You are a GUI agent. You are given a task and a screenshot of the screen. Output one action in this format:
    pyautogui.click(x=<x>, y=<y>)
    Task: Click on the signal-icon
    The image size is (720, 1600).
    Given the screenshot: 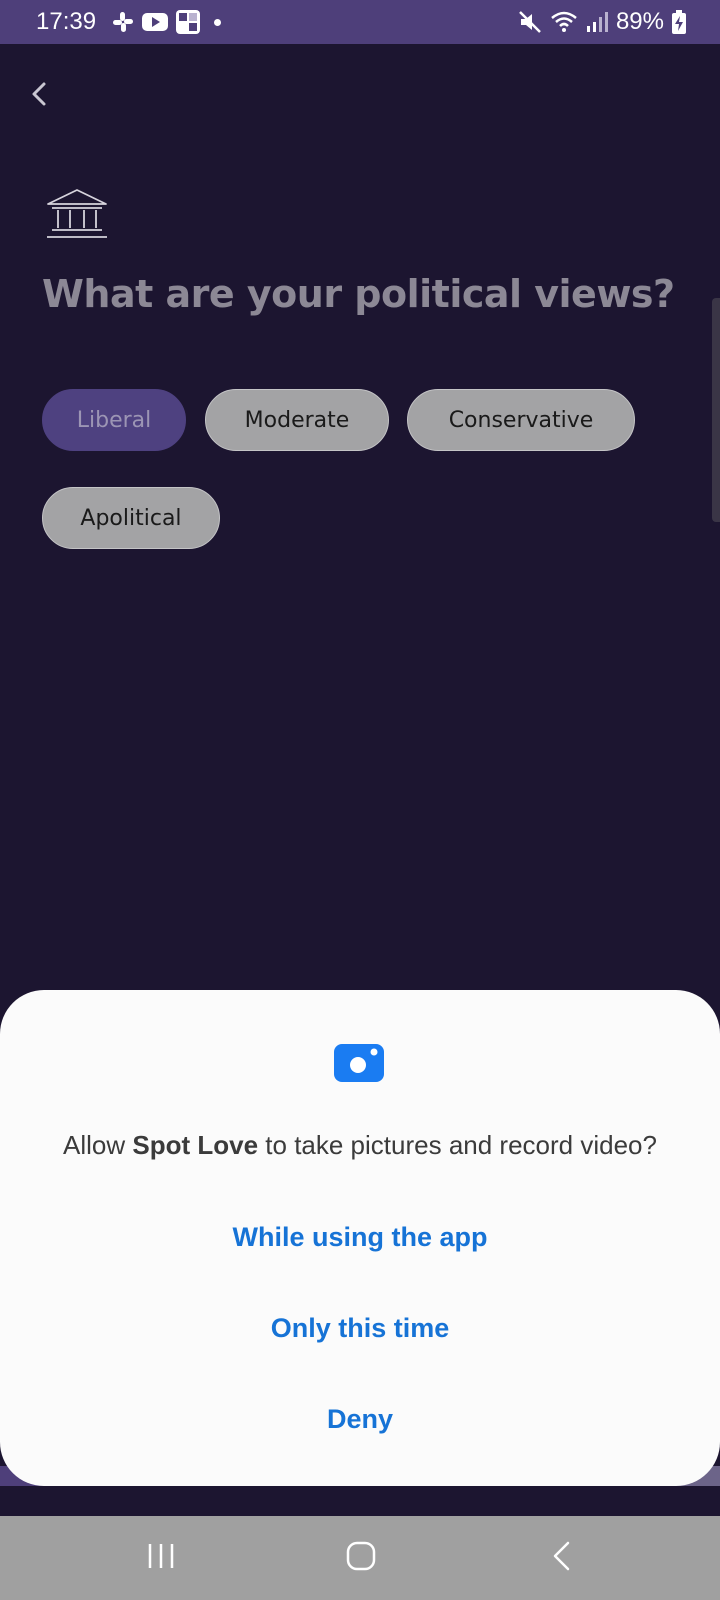 What is the action you would take?
    pyautogui.click(x=597, y=22)
    